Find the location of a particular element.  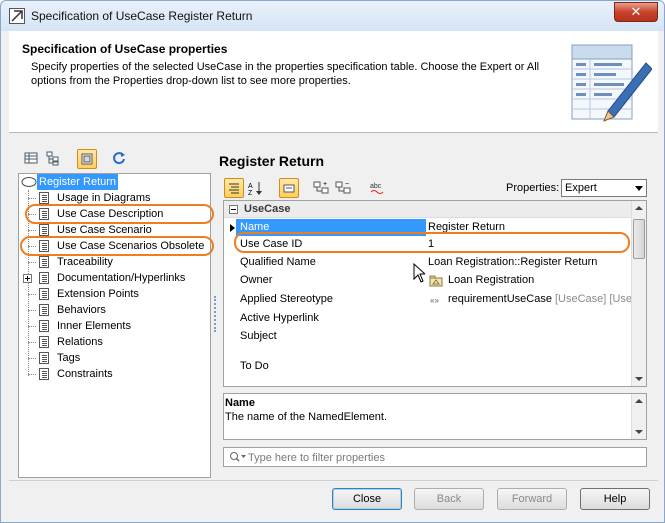

close-button-label: Close is located at coordinates (367, 499).